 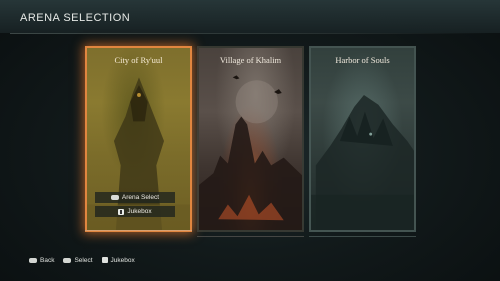 I want to click on button-prompts: Back Select Jukebox, so click(x=82, y=260).